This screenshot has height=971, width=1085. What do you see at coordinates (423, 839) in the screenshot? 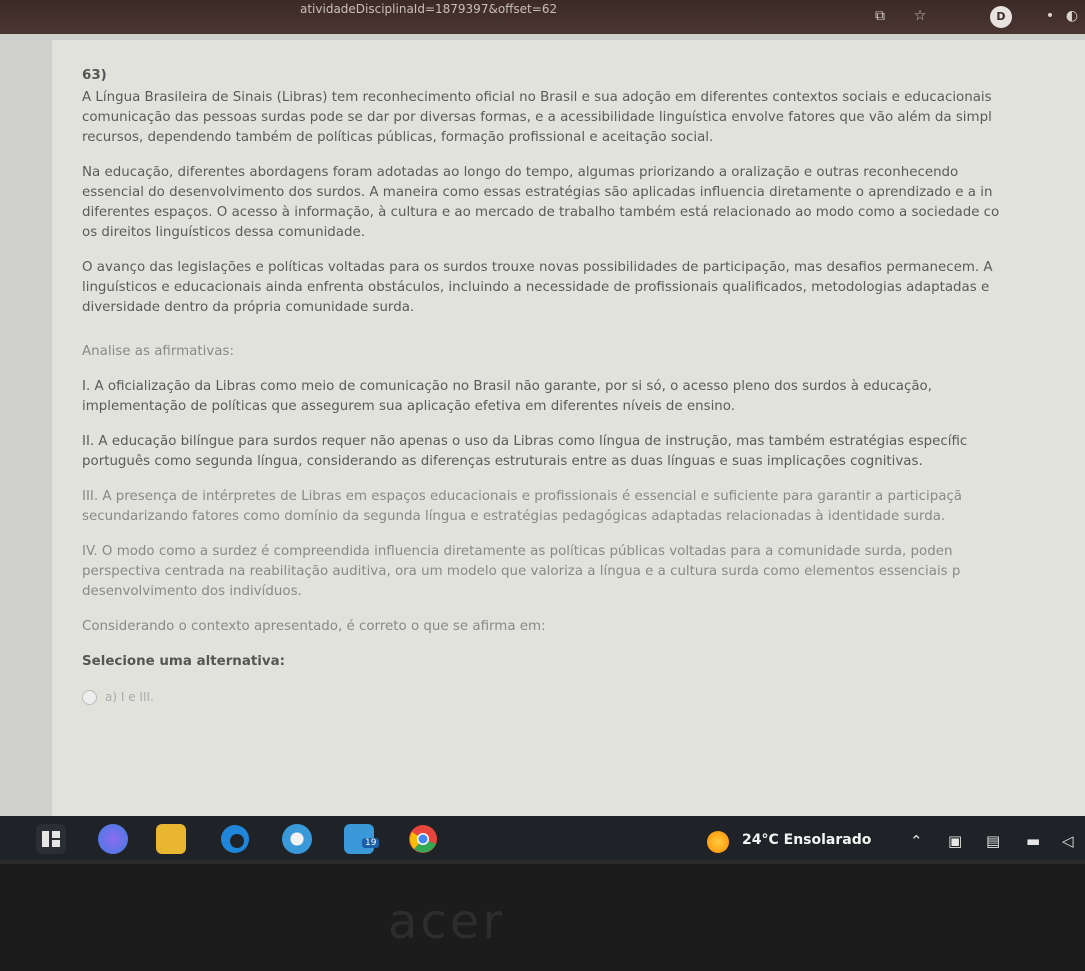
I see `chrome-browser-icon` at bounding box center [423, 839].